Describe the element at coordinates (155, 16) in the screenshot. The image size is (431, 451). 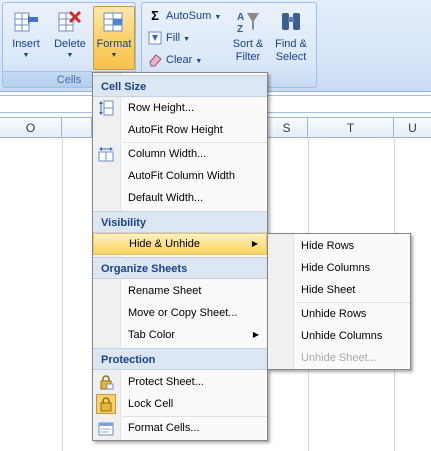
I see `sigma-icon: Σ` at that location.